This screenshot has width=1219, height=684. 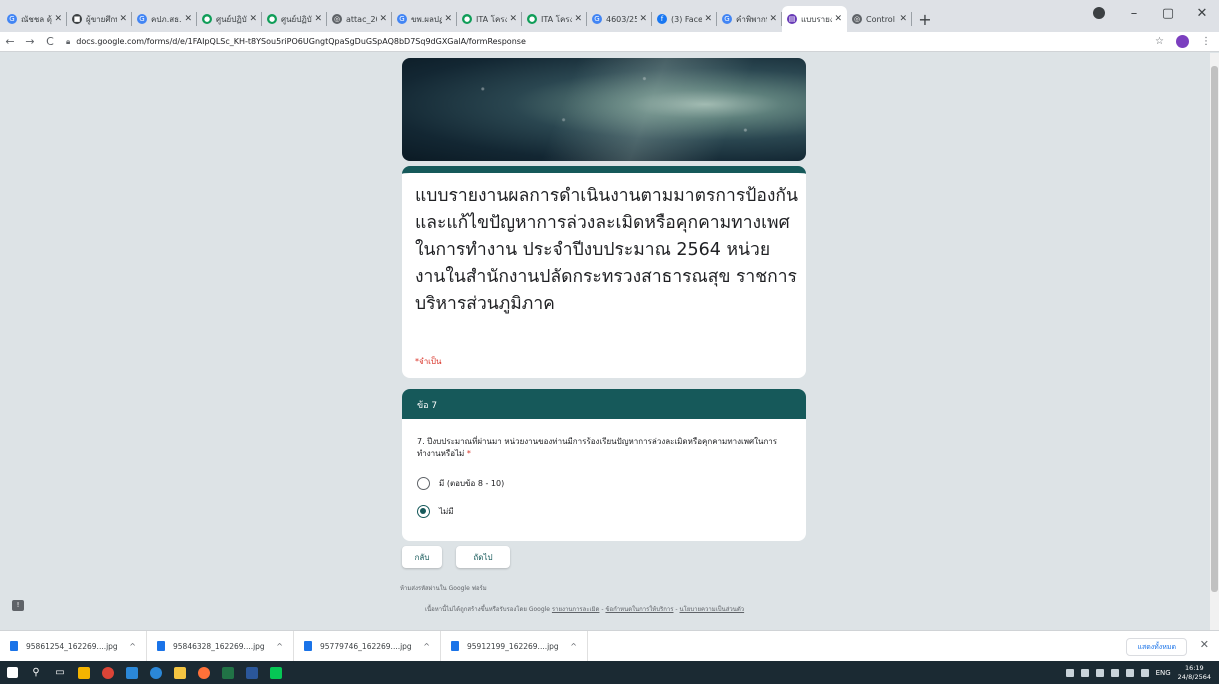 What do you see at coordinates (423, 511) in the screenshot?
I see `radio-no` at bounding box center [423, 511].